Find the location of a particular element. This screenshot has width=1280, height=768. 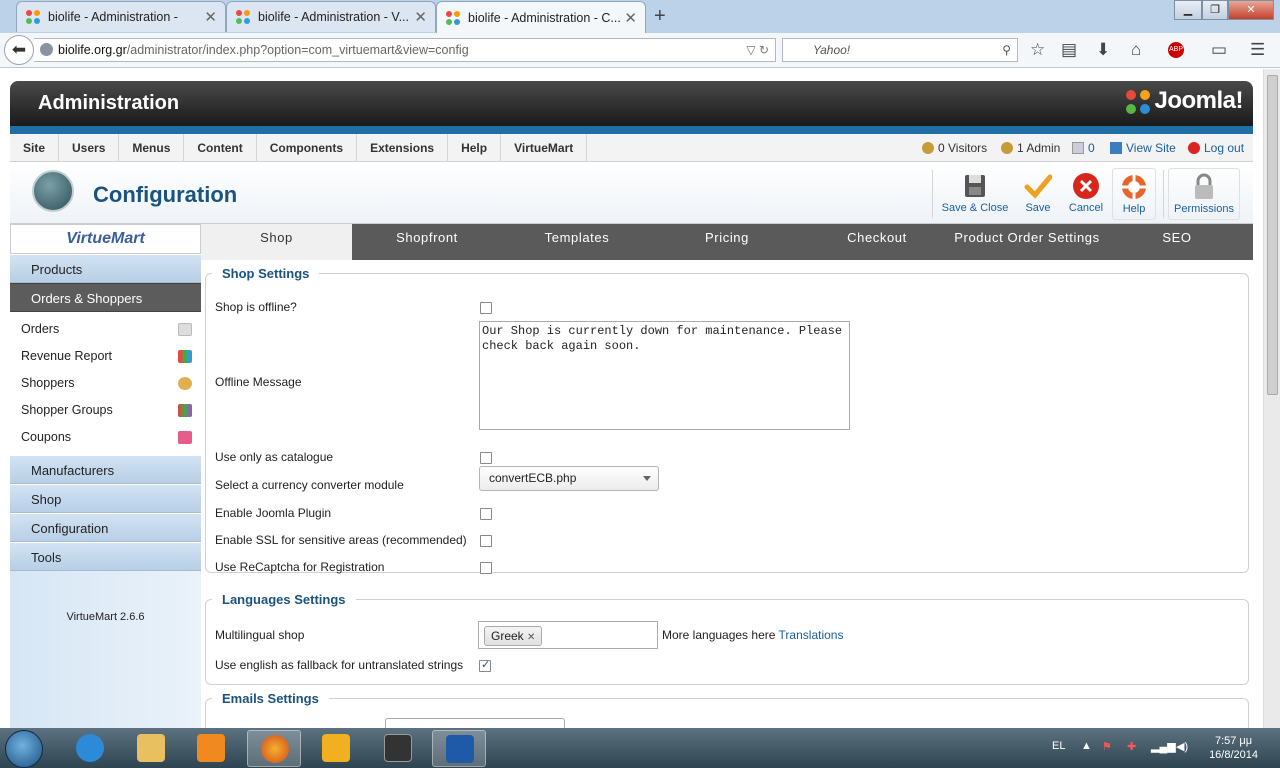

sidebar-item-orders-shoppers: Orders & Shoppers is located at coordinates (105, 297).